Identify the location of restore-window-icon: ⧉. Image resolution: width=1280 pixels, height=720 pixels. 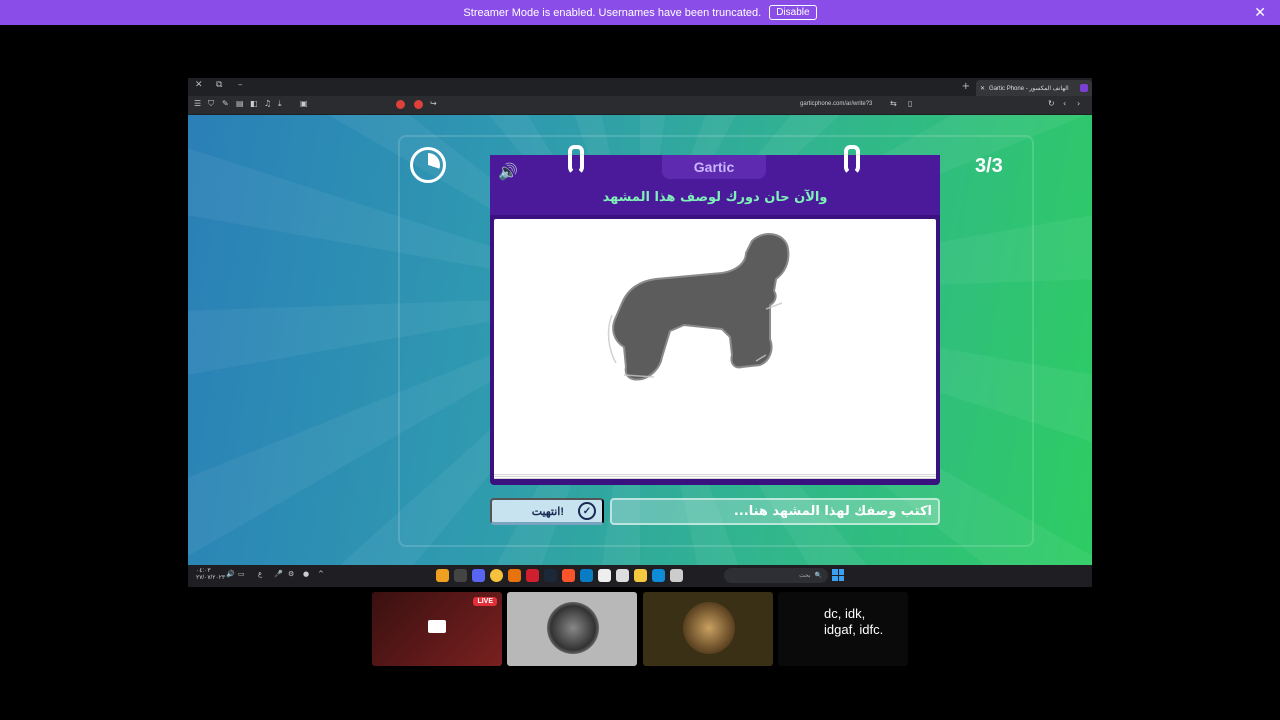
(219, 85).